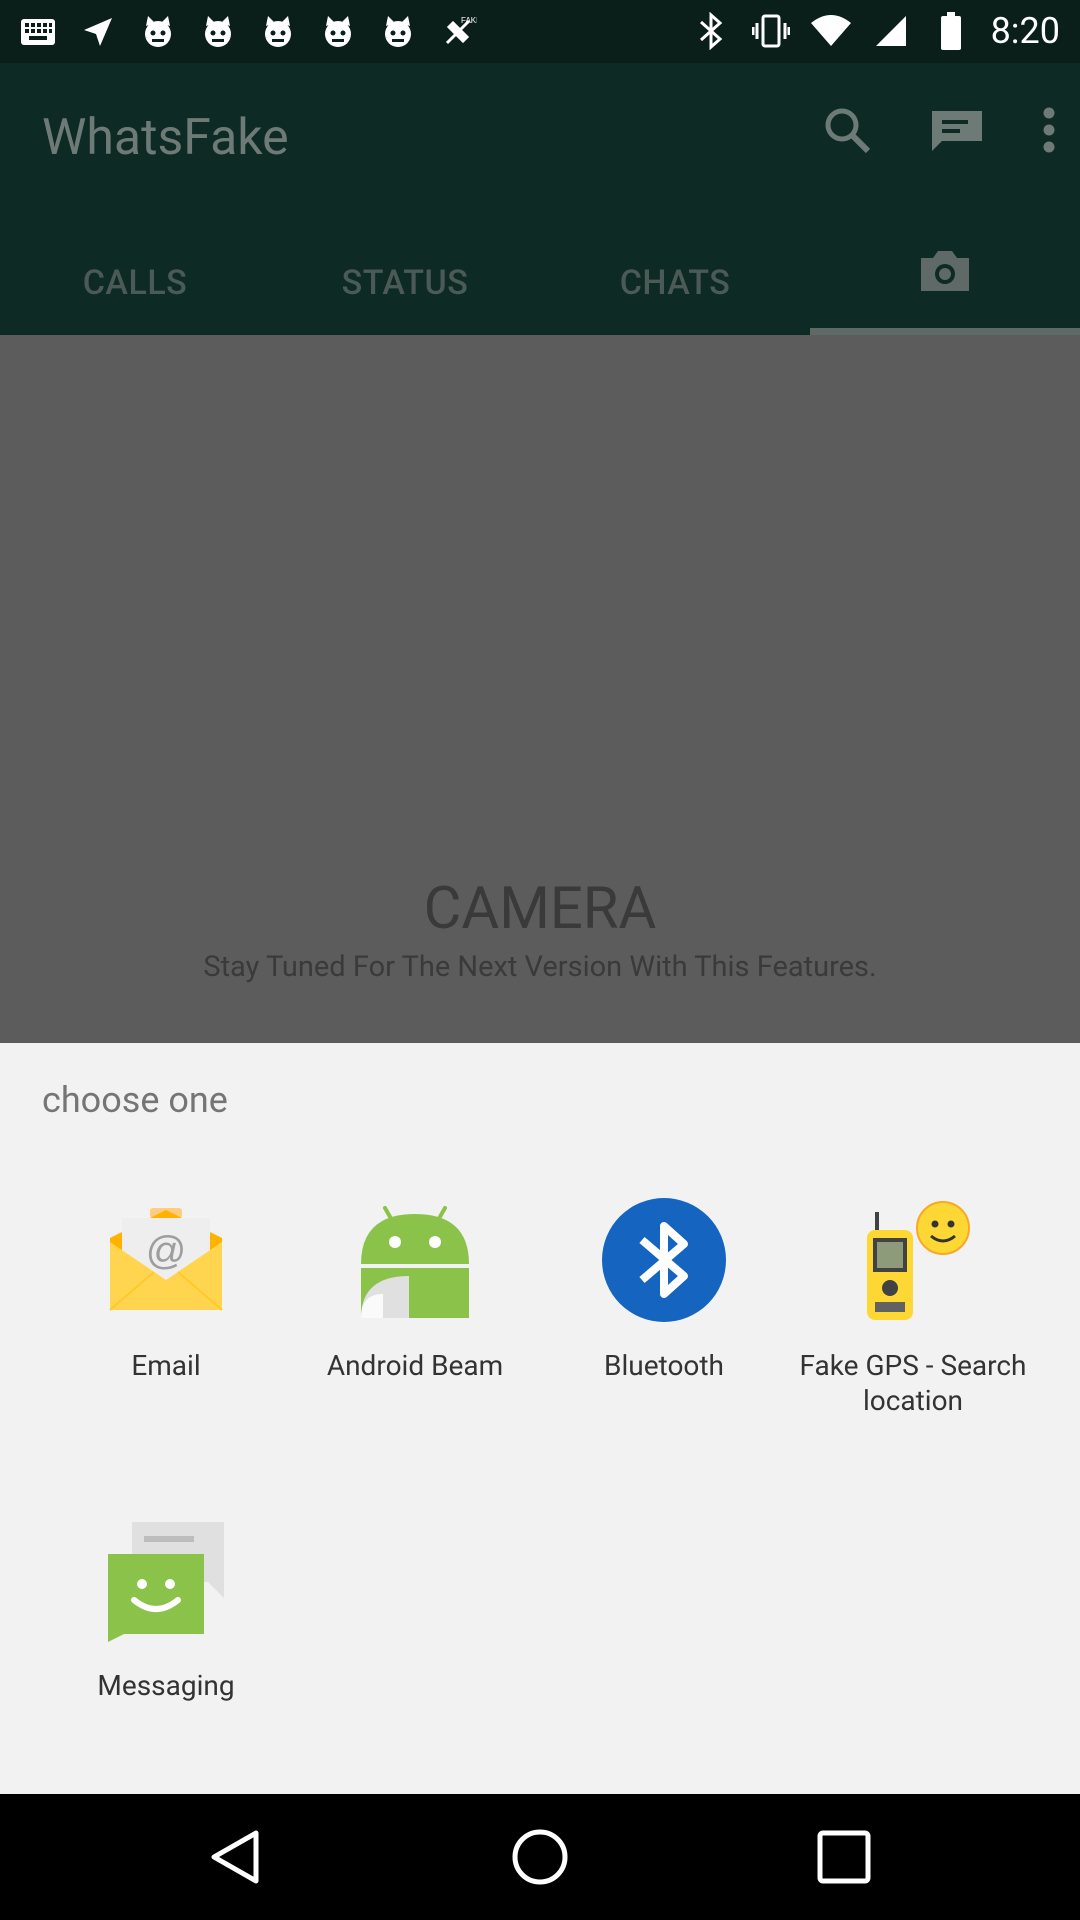 The width and height of the screenshot is (1080, 1920). Describe the element at coordinates (166, 1365) in the screenshot. I see `app-label-email: Email` at that location.